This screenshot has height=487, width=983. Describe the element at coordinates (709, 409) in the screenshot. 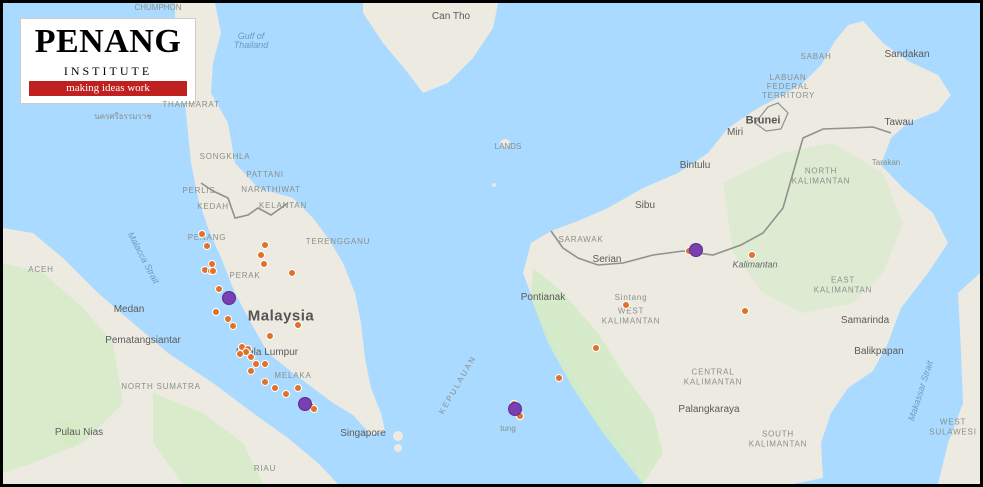

I see `label-palangkaraya: Palangkaraya` at that location.